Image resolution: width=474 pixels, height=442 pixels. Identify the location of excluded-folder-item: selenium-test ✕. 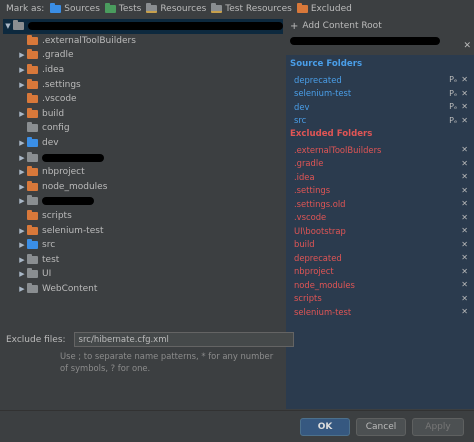
(381, 311).